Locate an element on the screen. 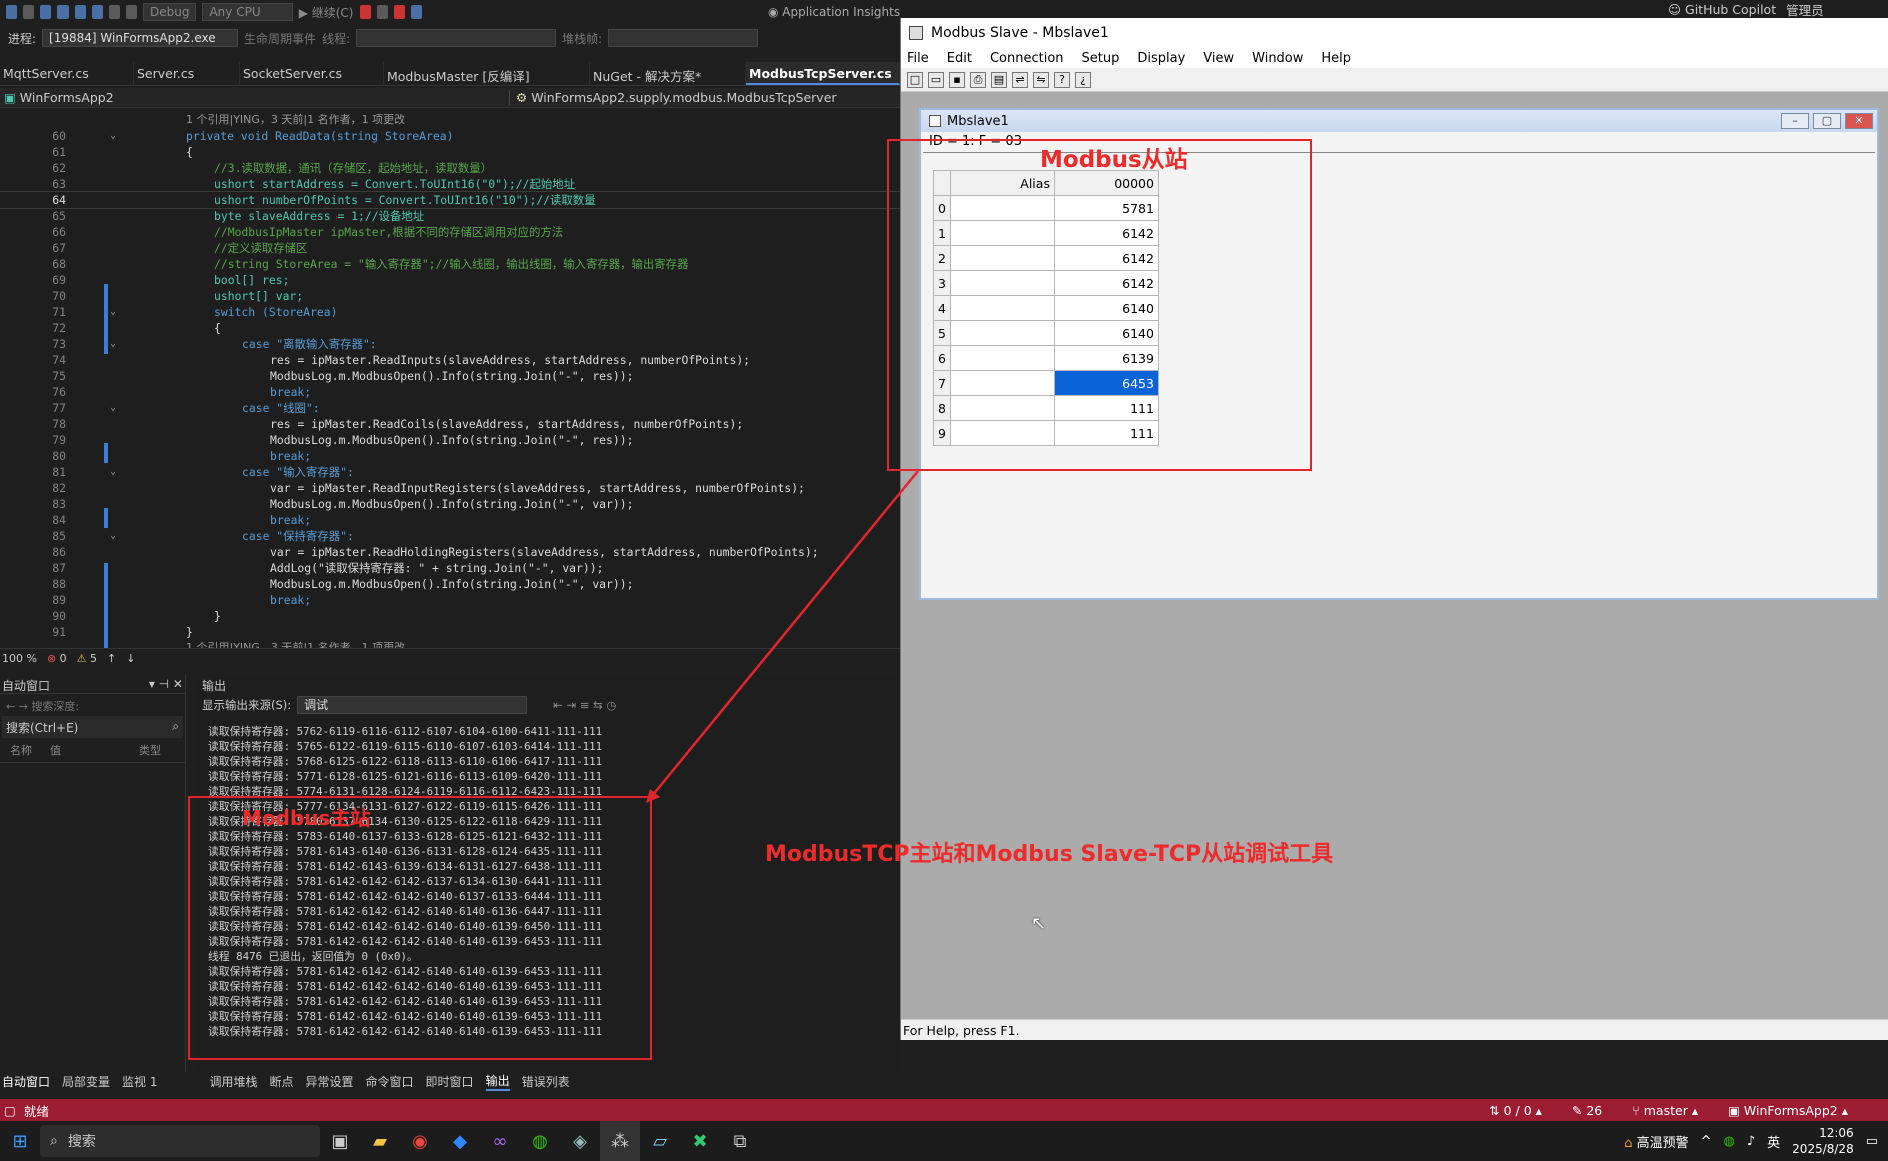 Image resolution: width=1888 pixels, height=1161 pixels. print-icon: ⎙ is located at coordinates (978, 79).